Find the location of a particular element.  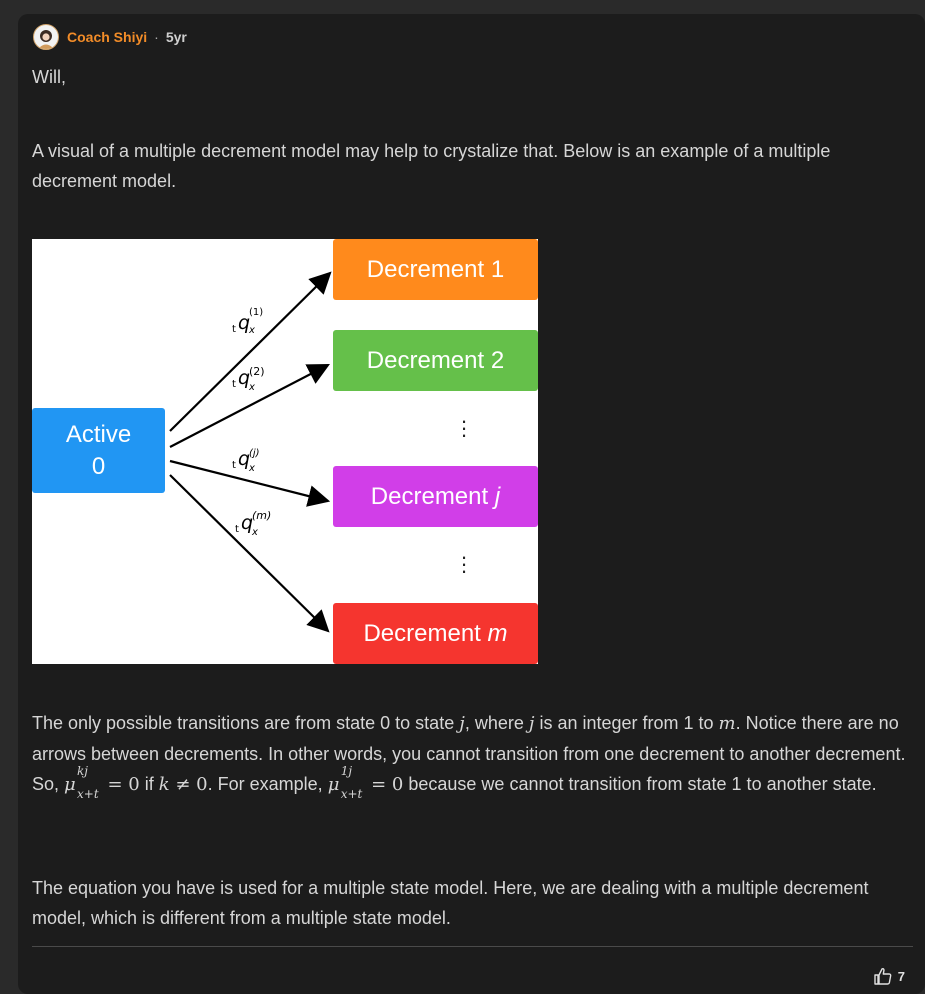

author-avatar is located at coordinates (46, 37).